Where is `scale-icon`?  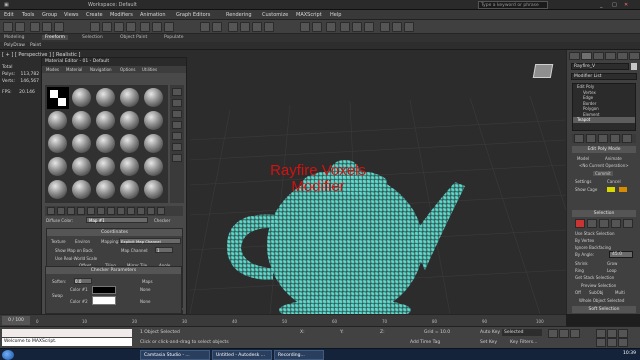
scale-icon is located at coordinates (169, 27).